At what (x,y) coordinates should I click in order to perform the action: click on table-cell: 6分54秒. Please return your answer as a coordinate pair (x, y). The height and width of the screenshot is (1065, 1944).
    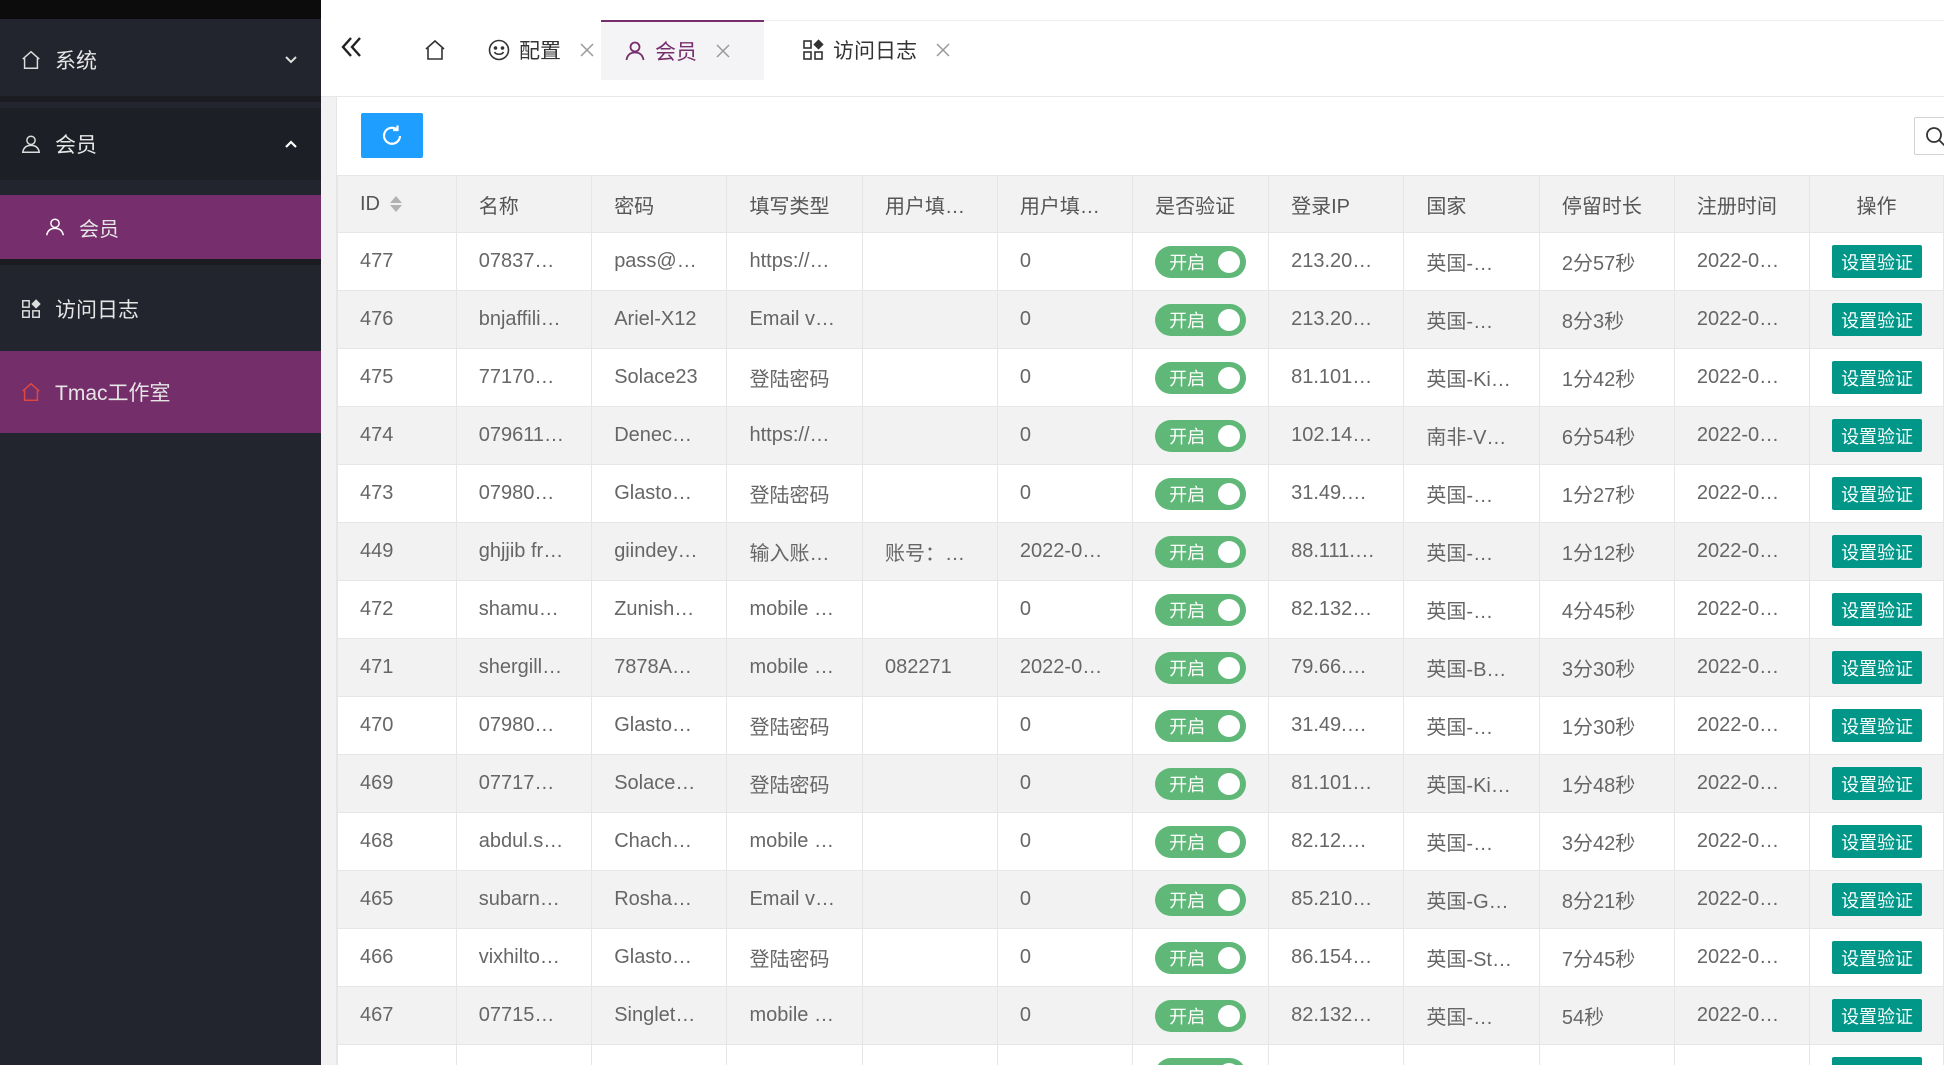
    Looking at the image, I should click on (1606, 435).